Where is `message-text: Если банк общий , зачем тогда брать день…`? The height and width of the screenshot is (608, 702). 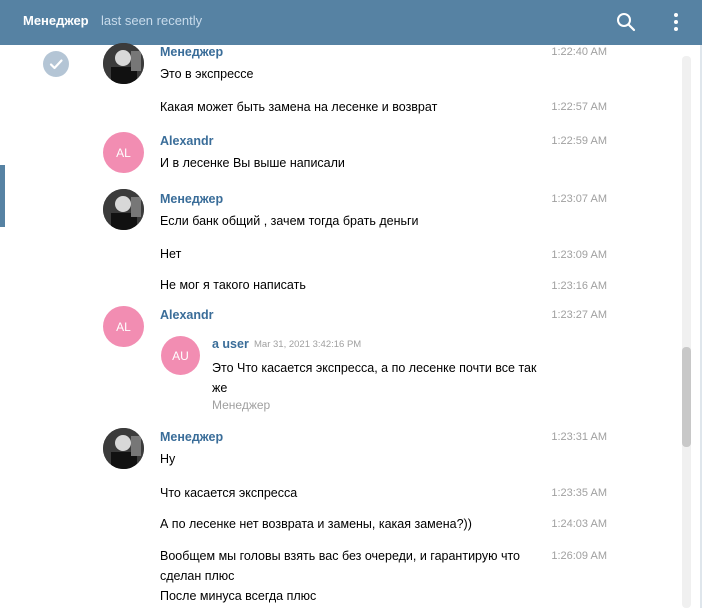 message-text: Если банк общий , зачем тогда брать день… is located at coordinates (289, 221).